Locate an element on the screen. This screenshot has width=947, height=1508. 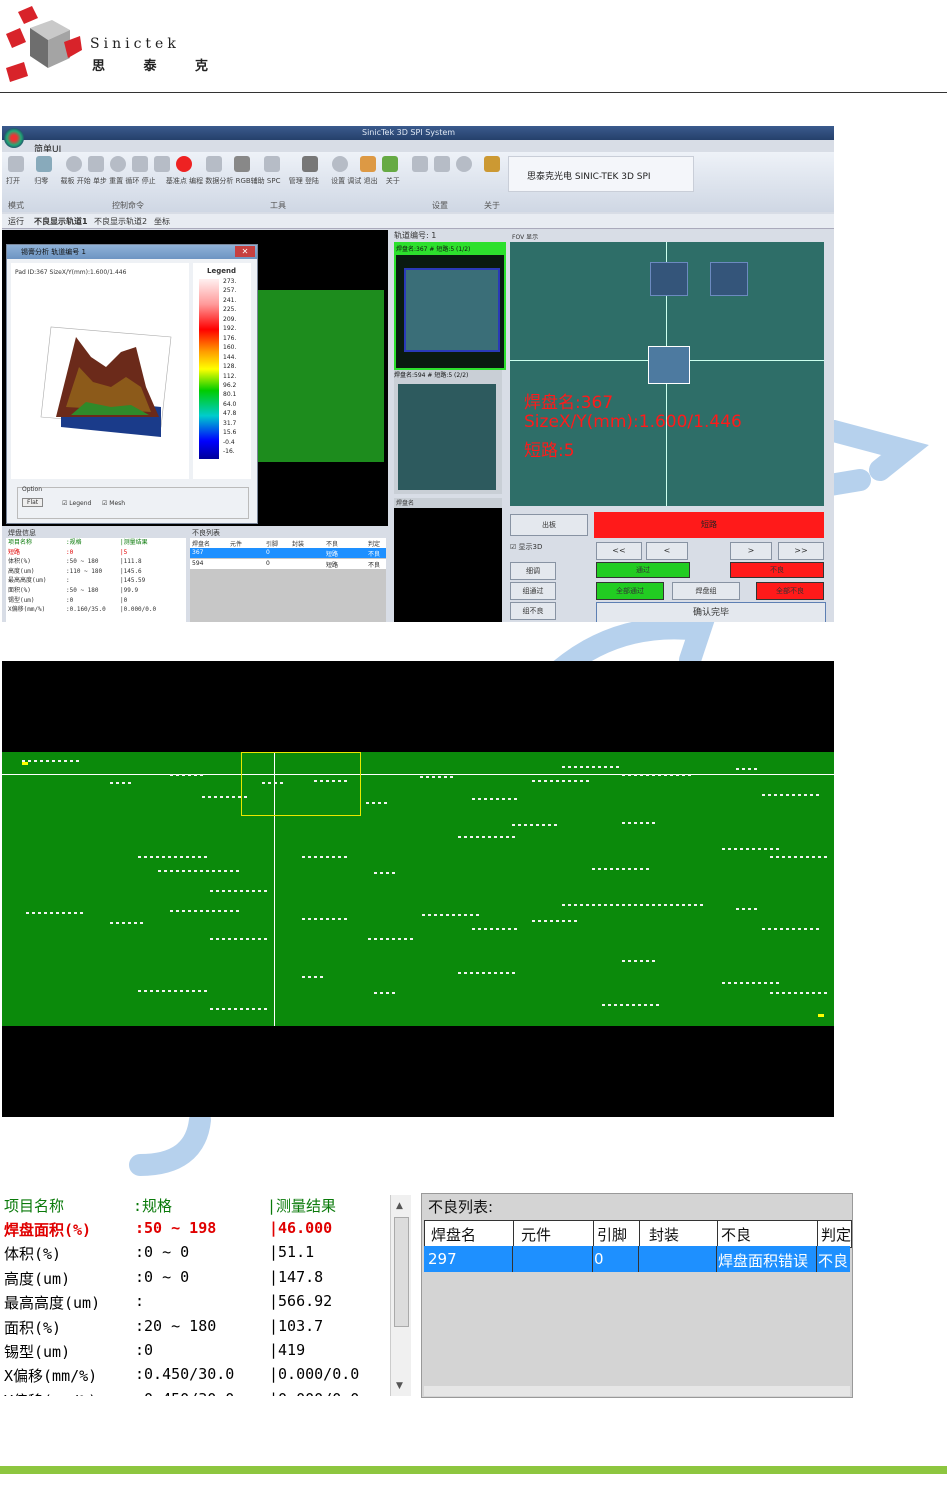
reset-icon is located at coordinates (140, 164).